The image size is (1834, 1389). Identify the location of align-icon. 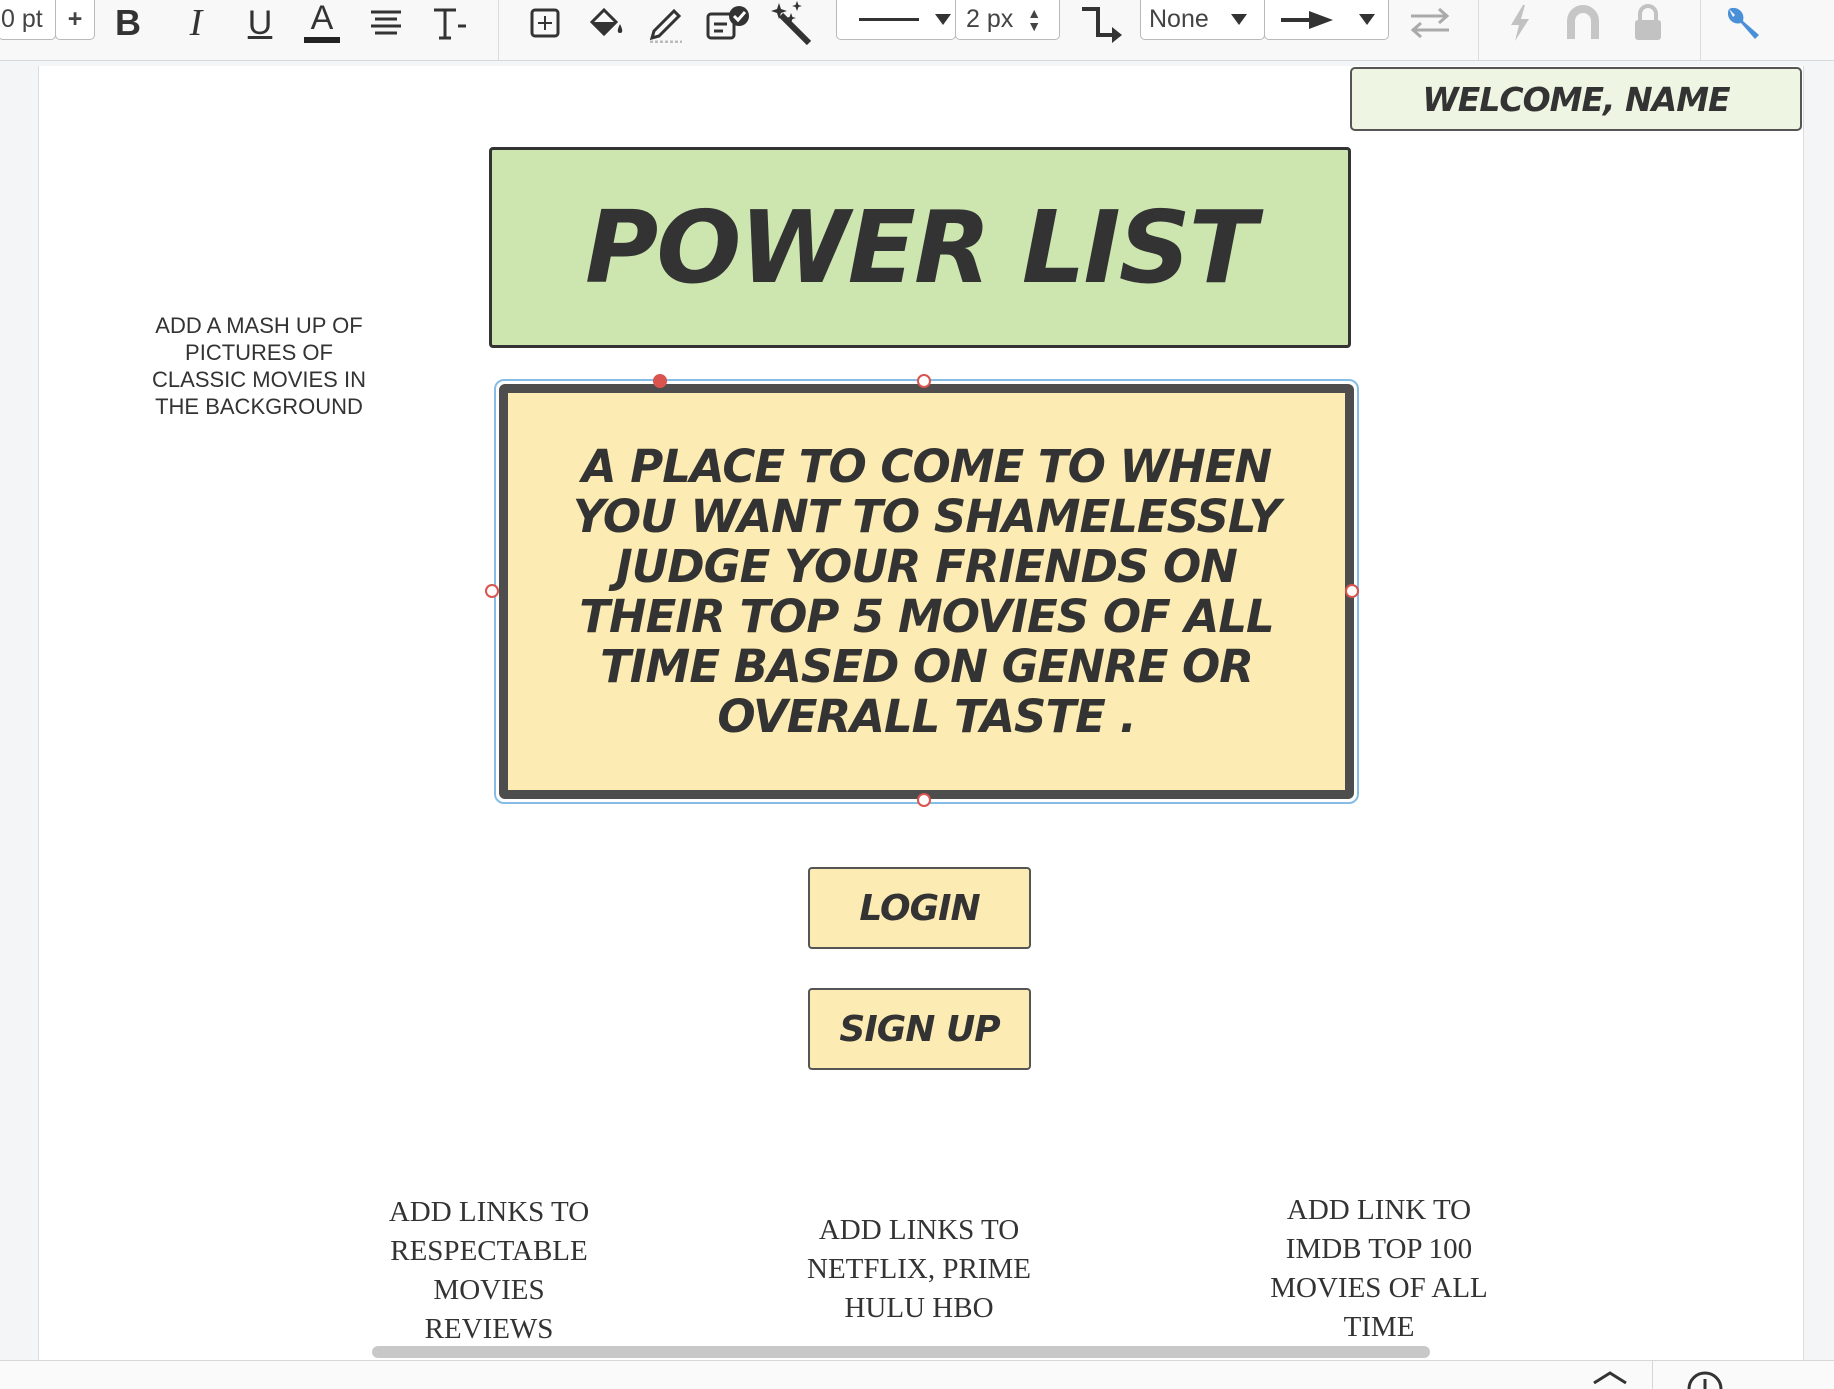
(386, 23).